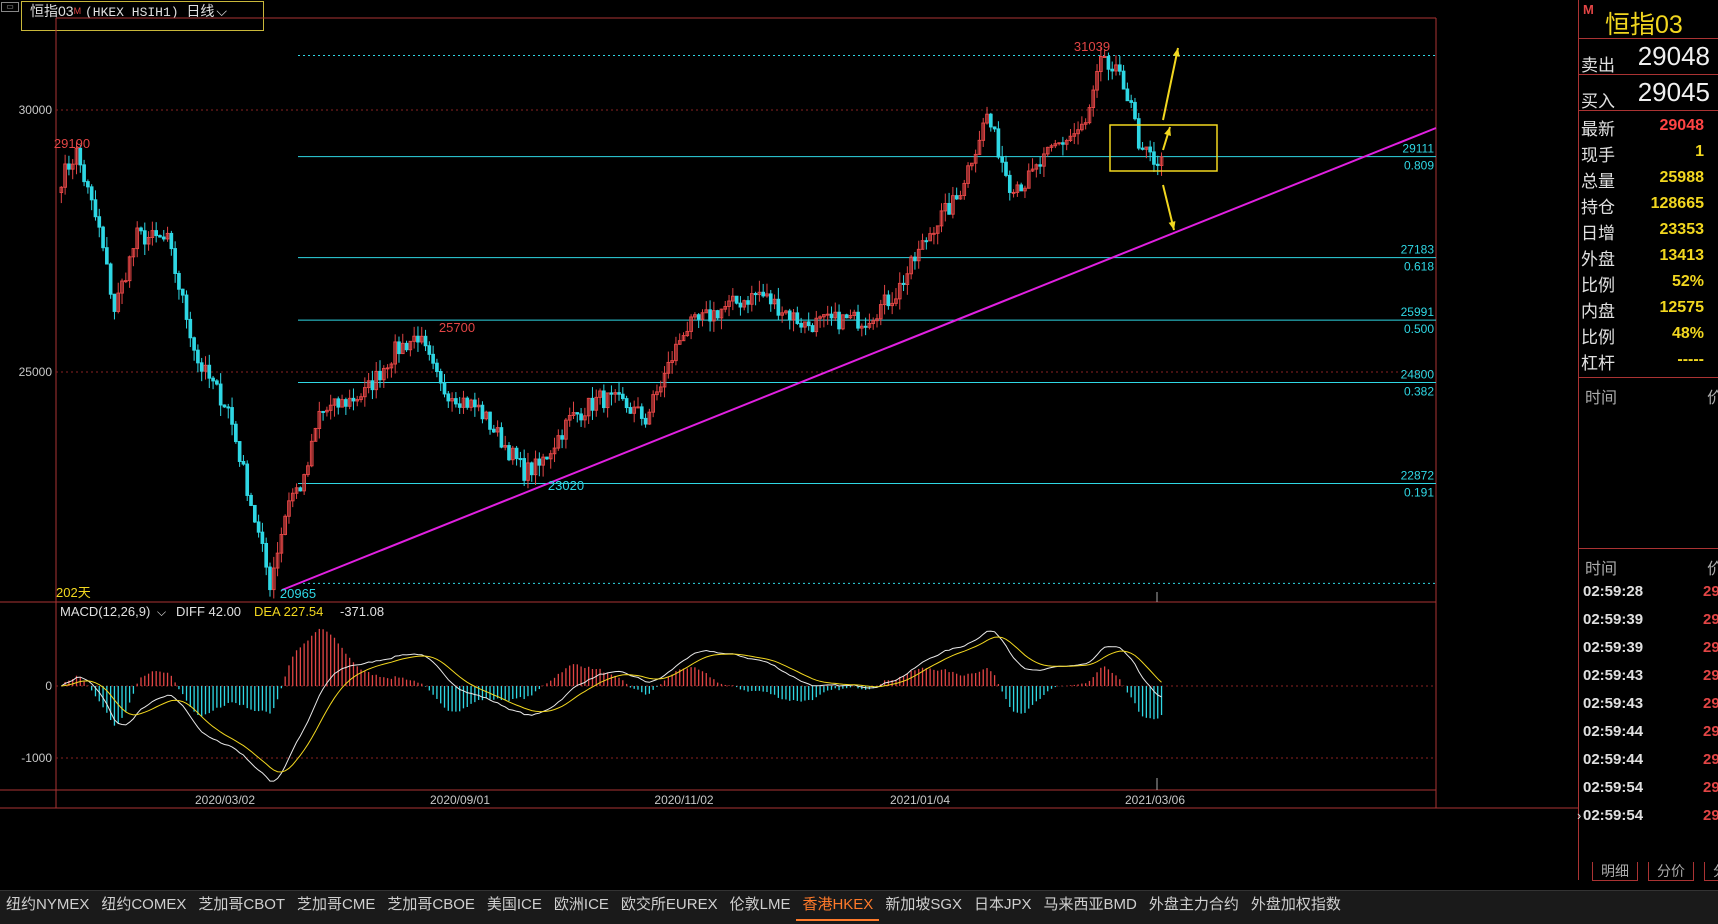 Image resolution: width=1718 pixels, height=924 pixels. Describe the element at coordinates (225, 800) in the screenshot. I see `x-tick-label: 2020/03/02` at that location.